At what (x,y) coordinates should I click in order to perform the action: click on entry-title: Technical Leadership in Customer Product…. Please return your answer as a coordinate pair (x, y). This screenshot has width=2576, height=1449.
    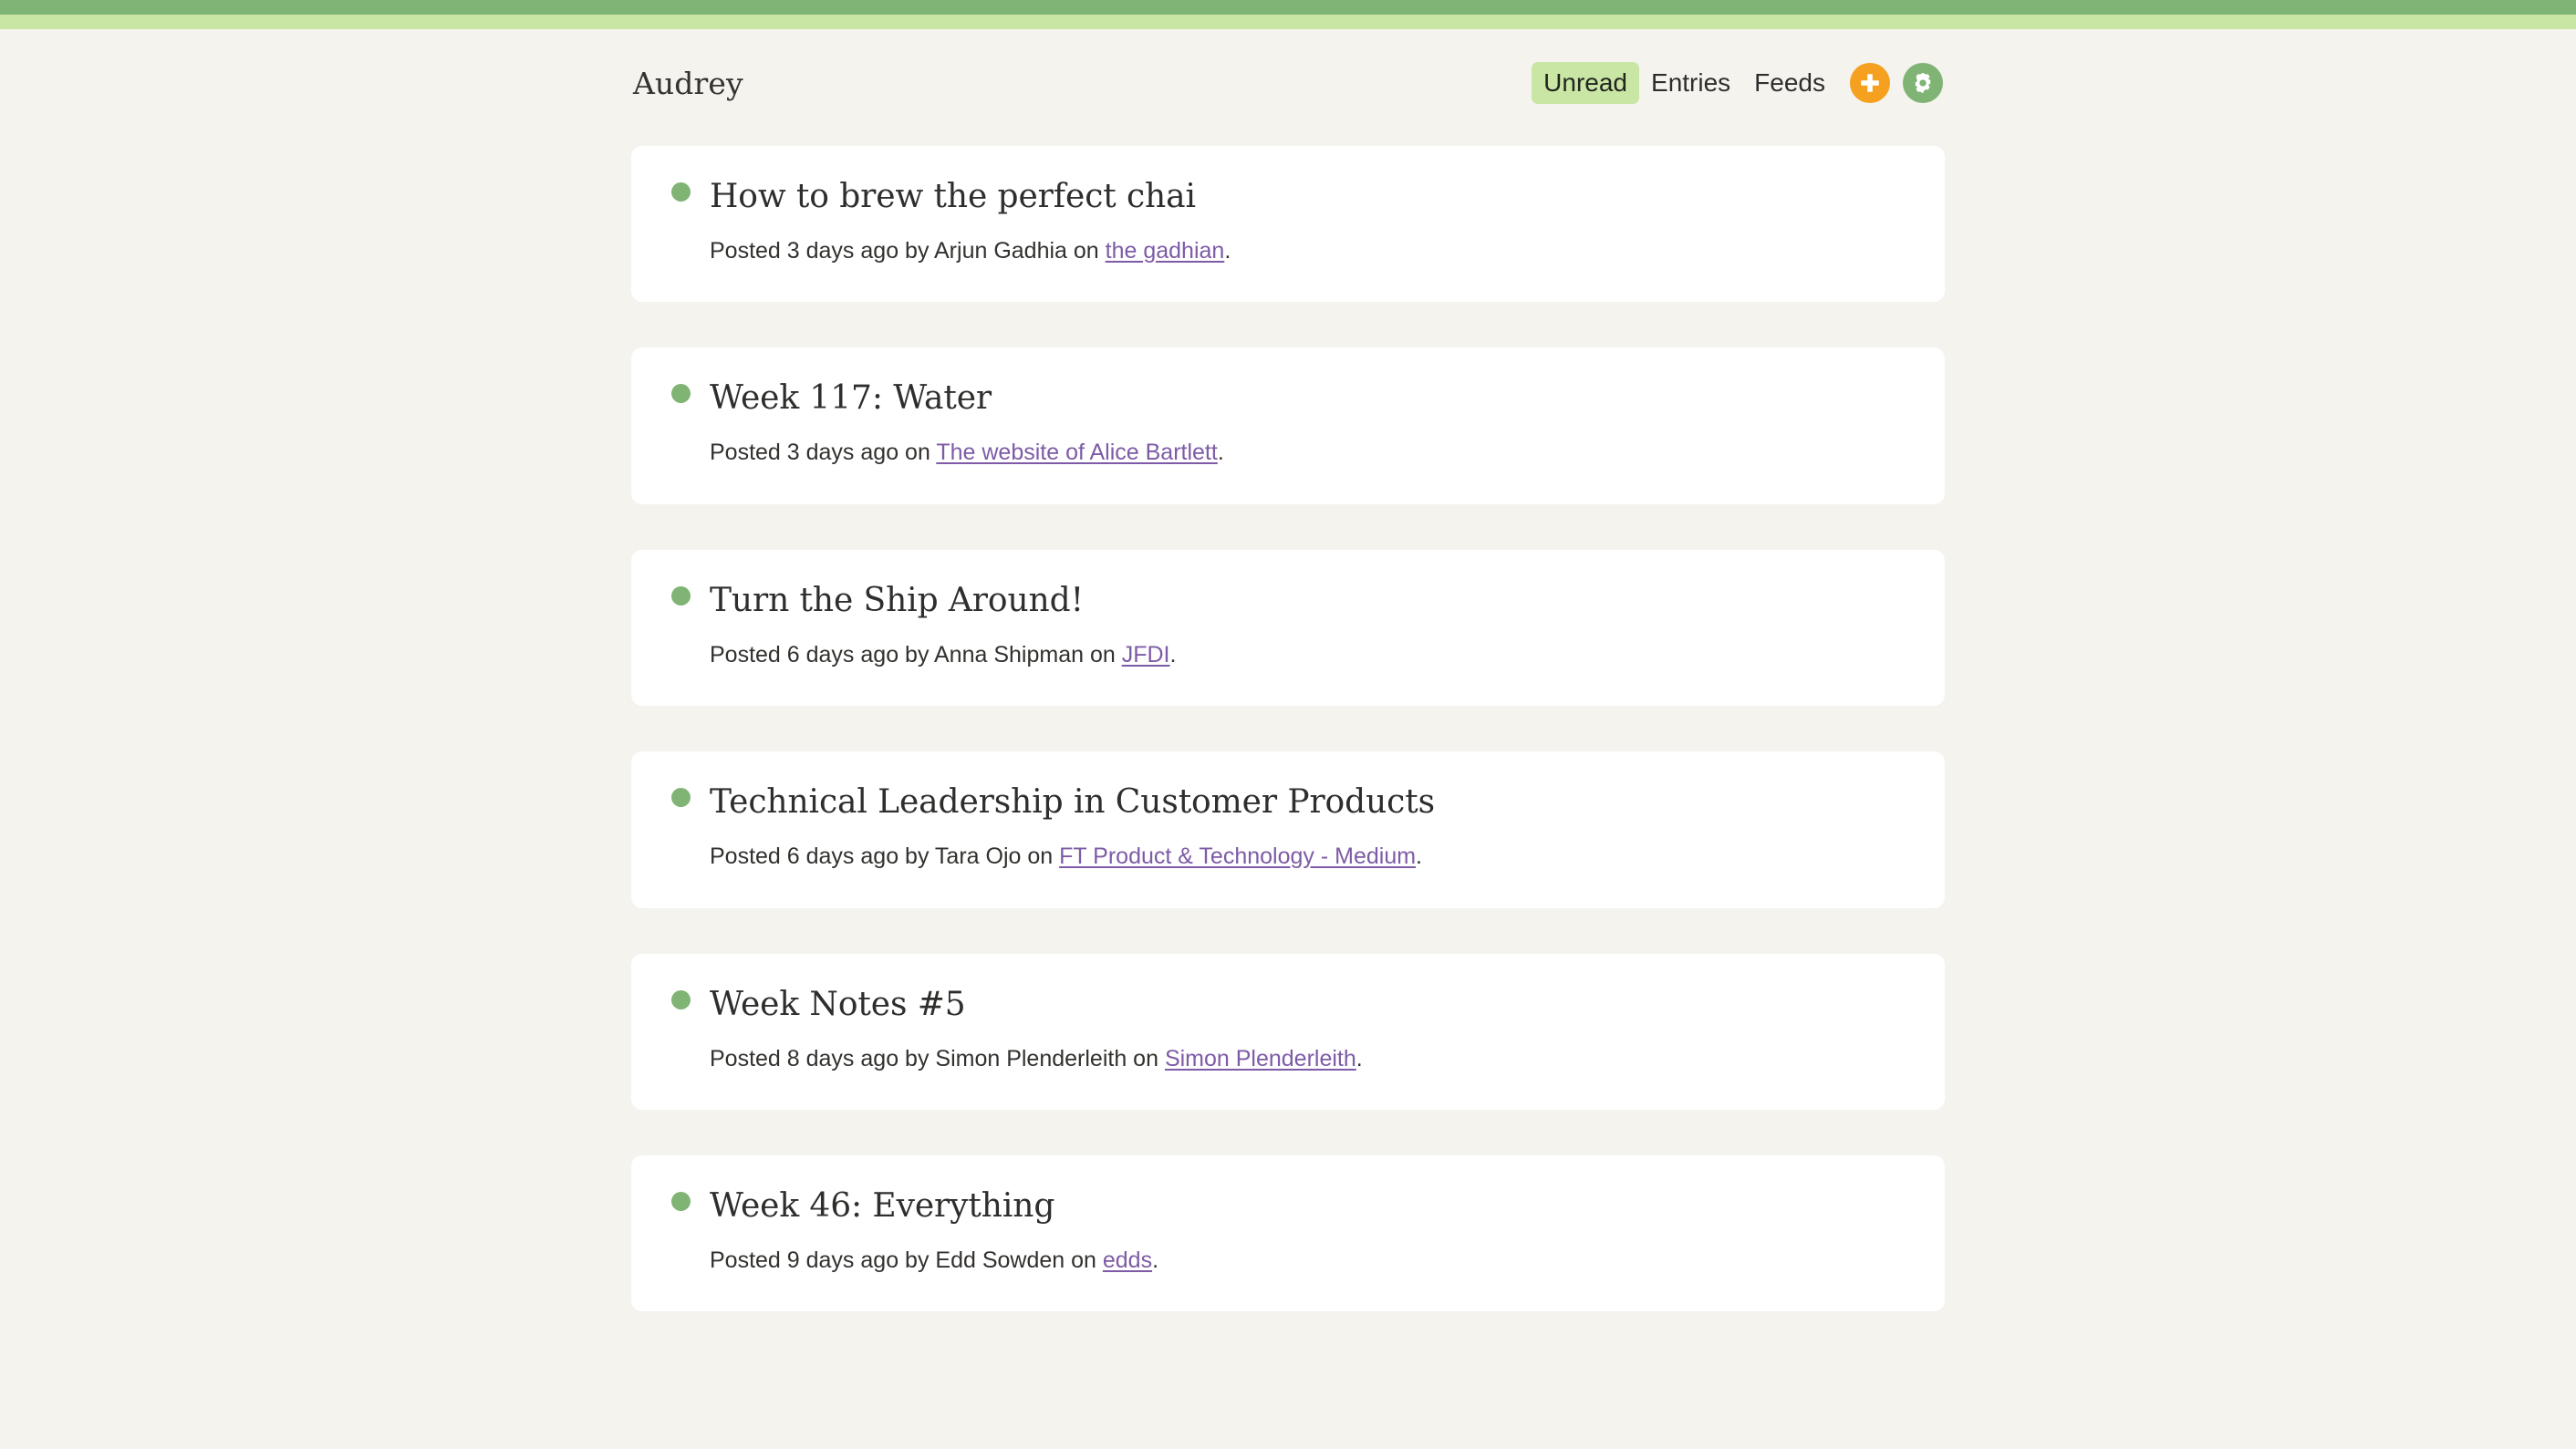
    Looking at the image, I should click on (1072, 802).